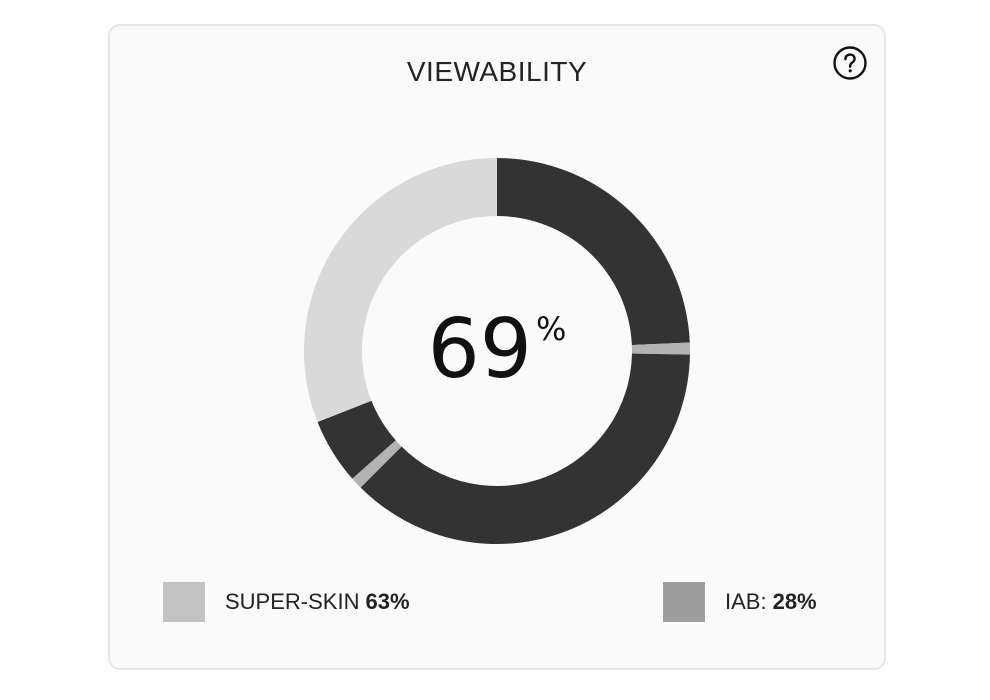 This screenshot has height=700, width=990. I want to click on center-value: 69%, so click(497, 350).